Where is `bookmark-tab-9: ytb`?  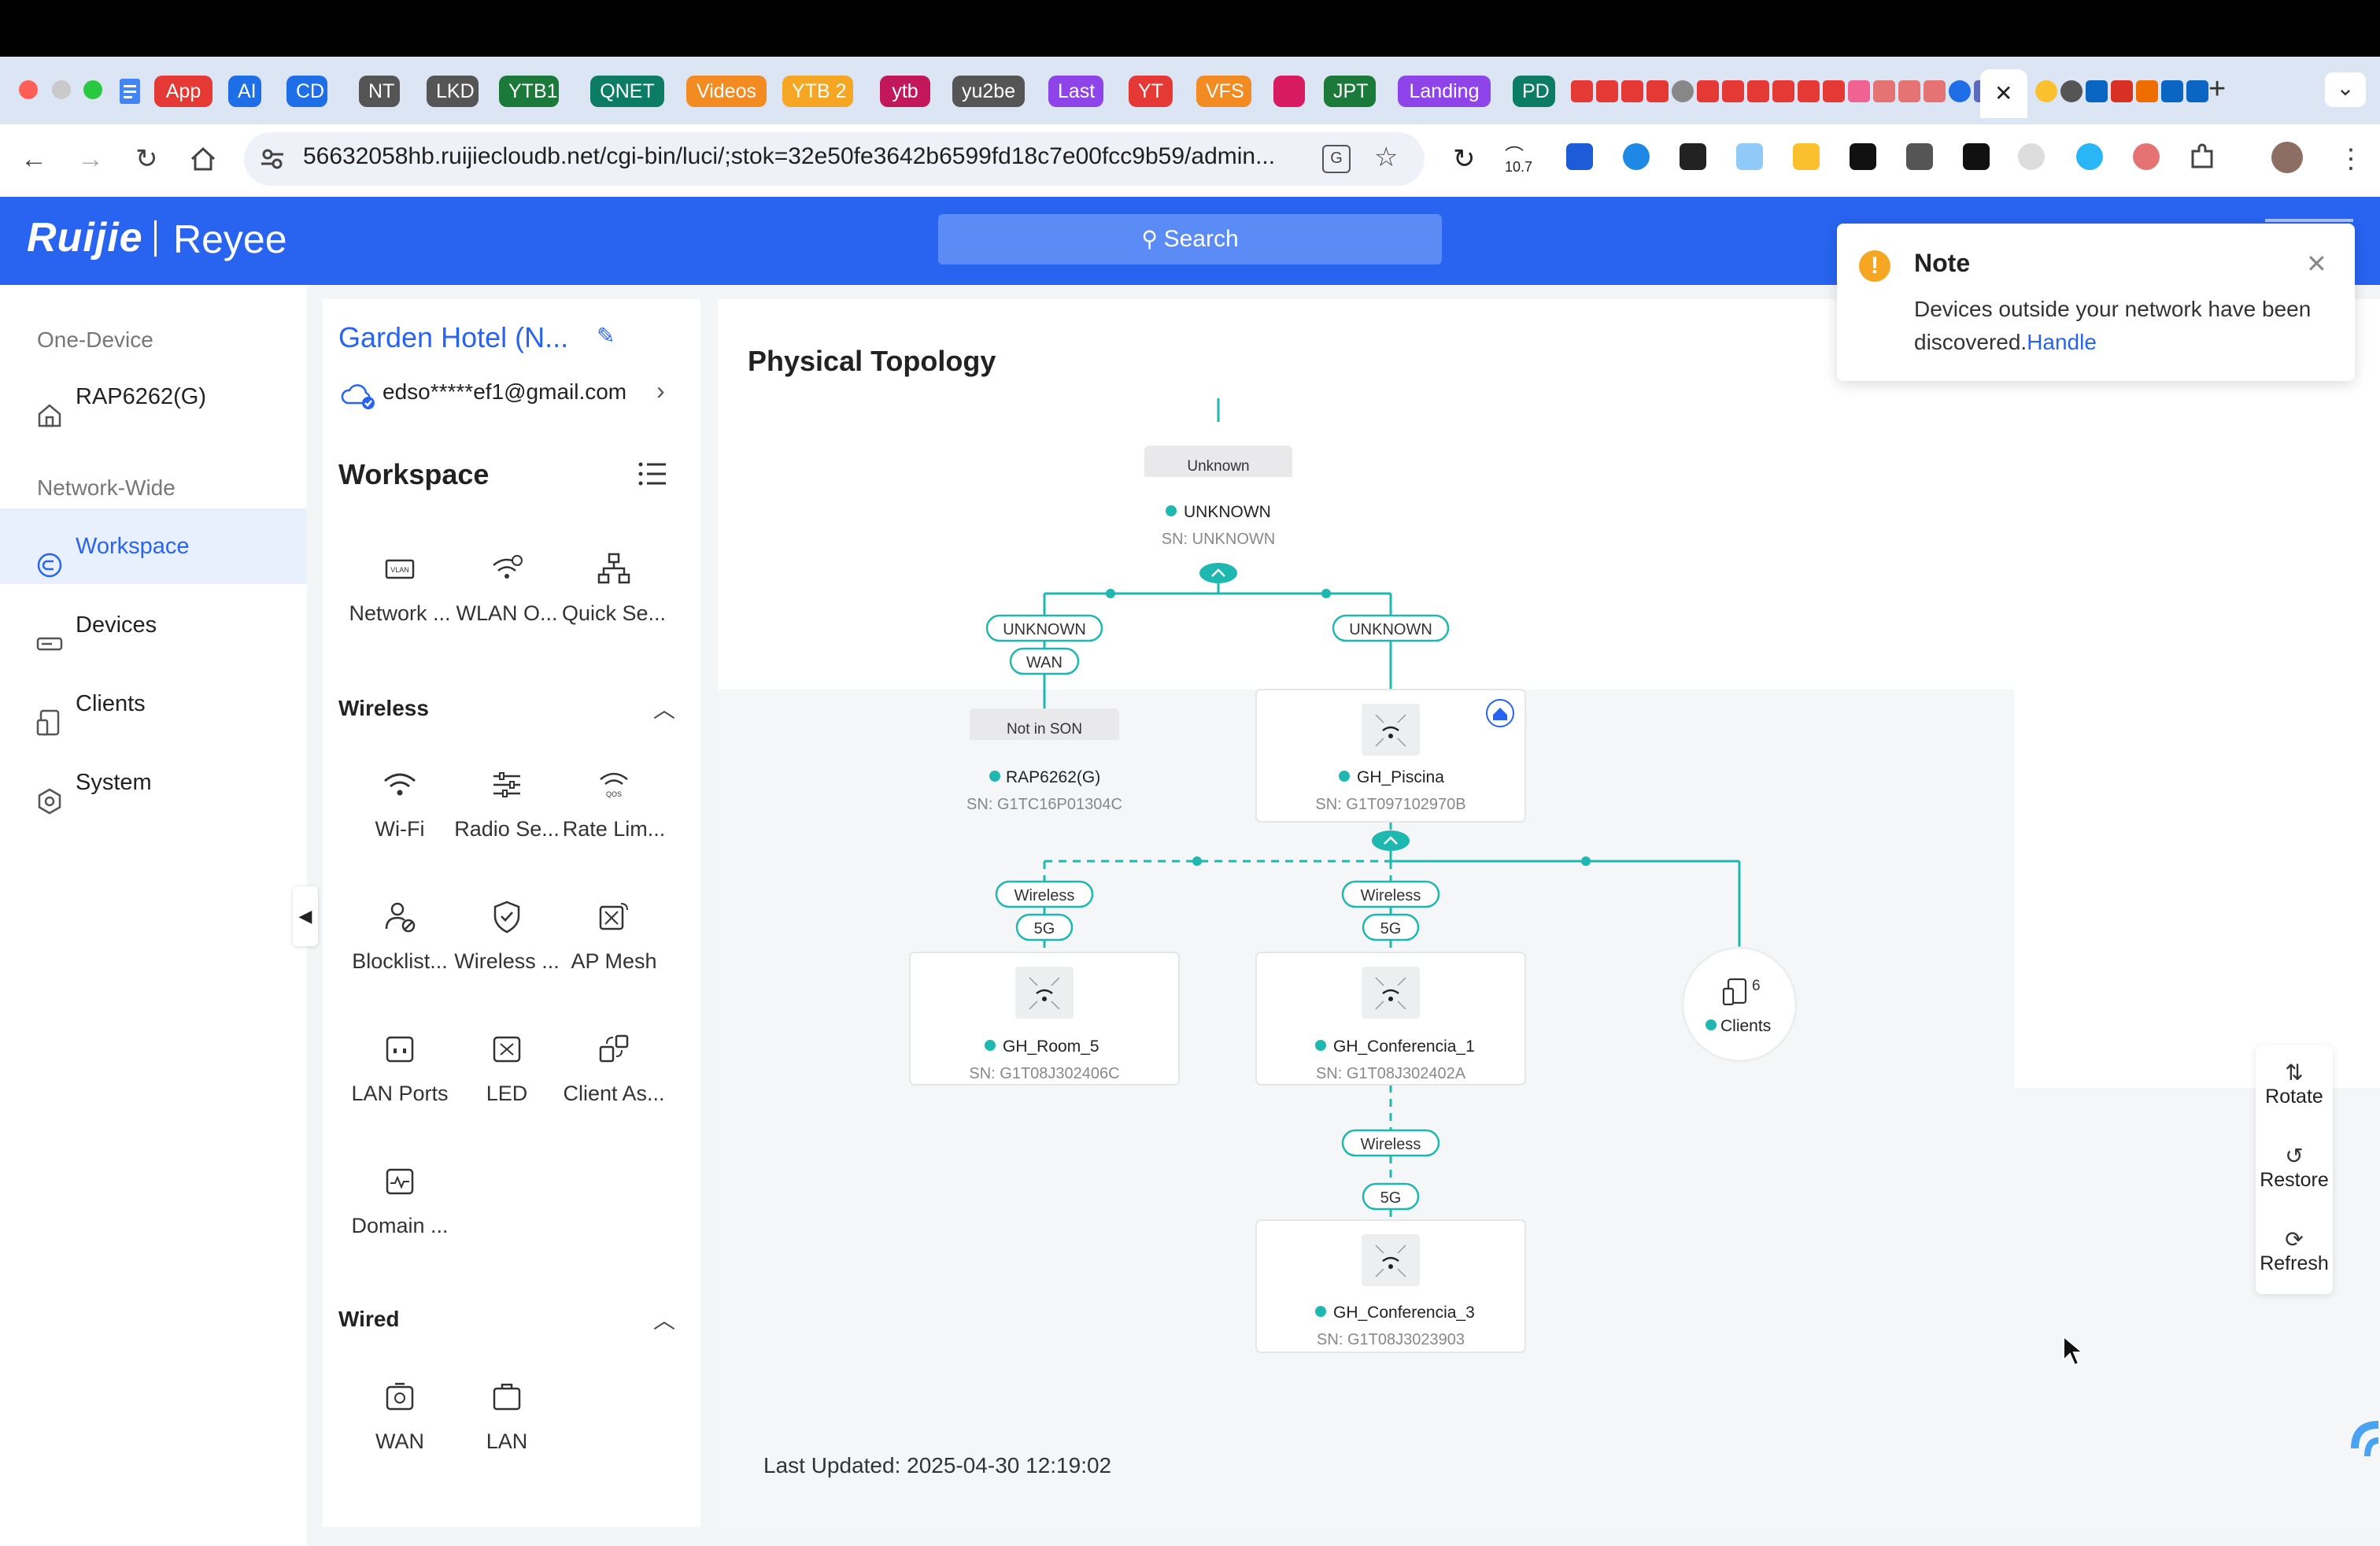 bookmark-tab-9: ytb is located at coordinates (905, 91).